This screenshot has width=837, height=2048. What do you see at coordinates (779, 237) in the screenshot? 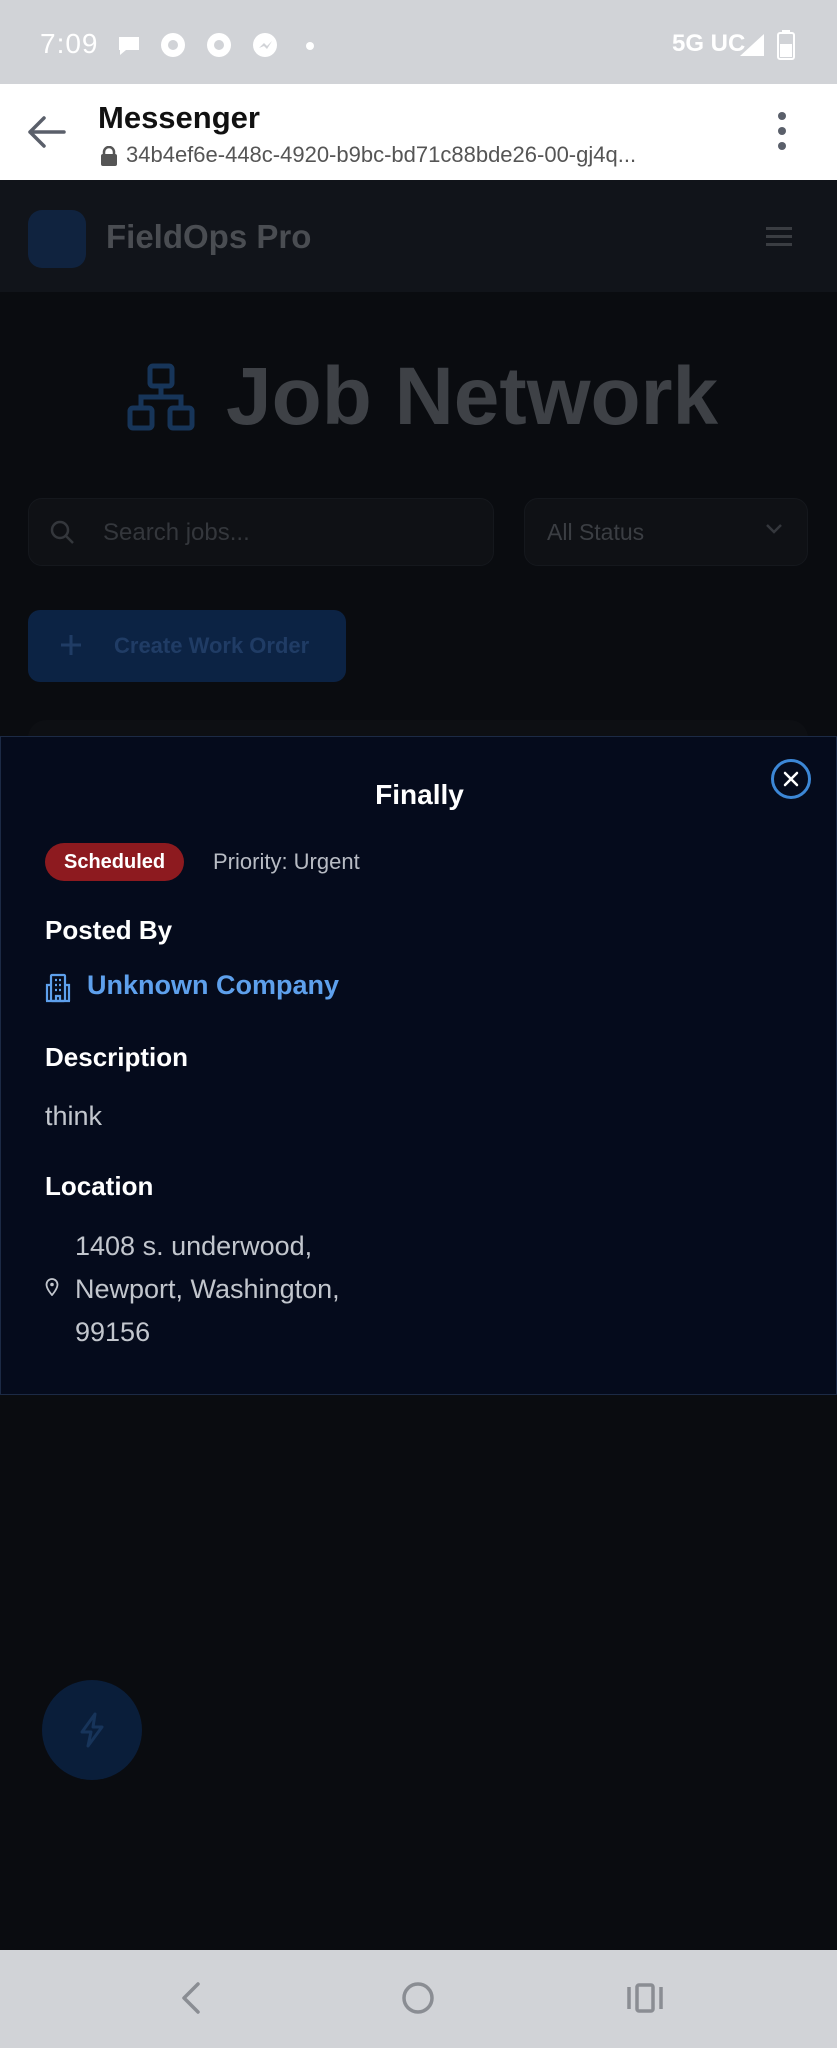
I see `menu-icon` at bounding box center [779, 237].